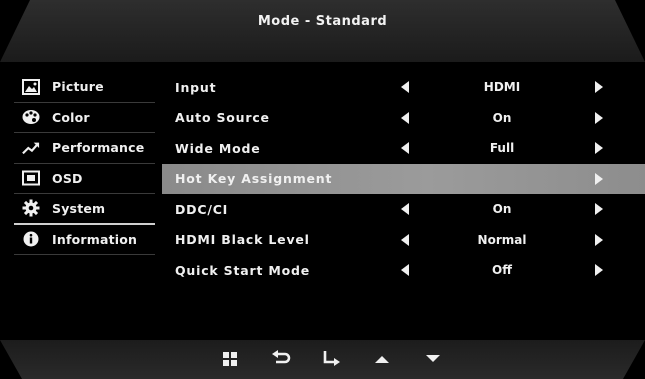  Describe the element at coordinates (78, 87) in the screenshot. I see `sidebar-item-label: Picture` at that location.